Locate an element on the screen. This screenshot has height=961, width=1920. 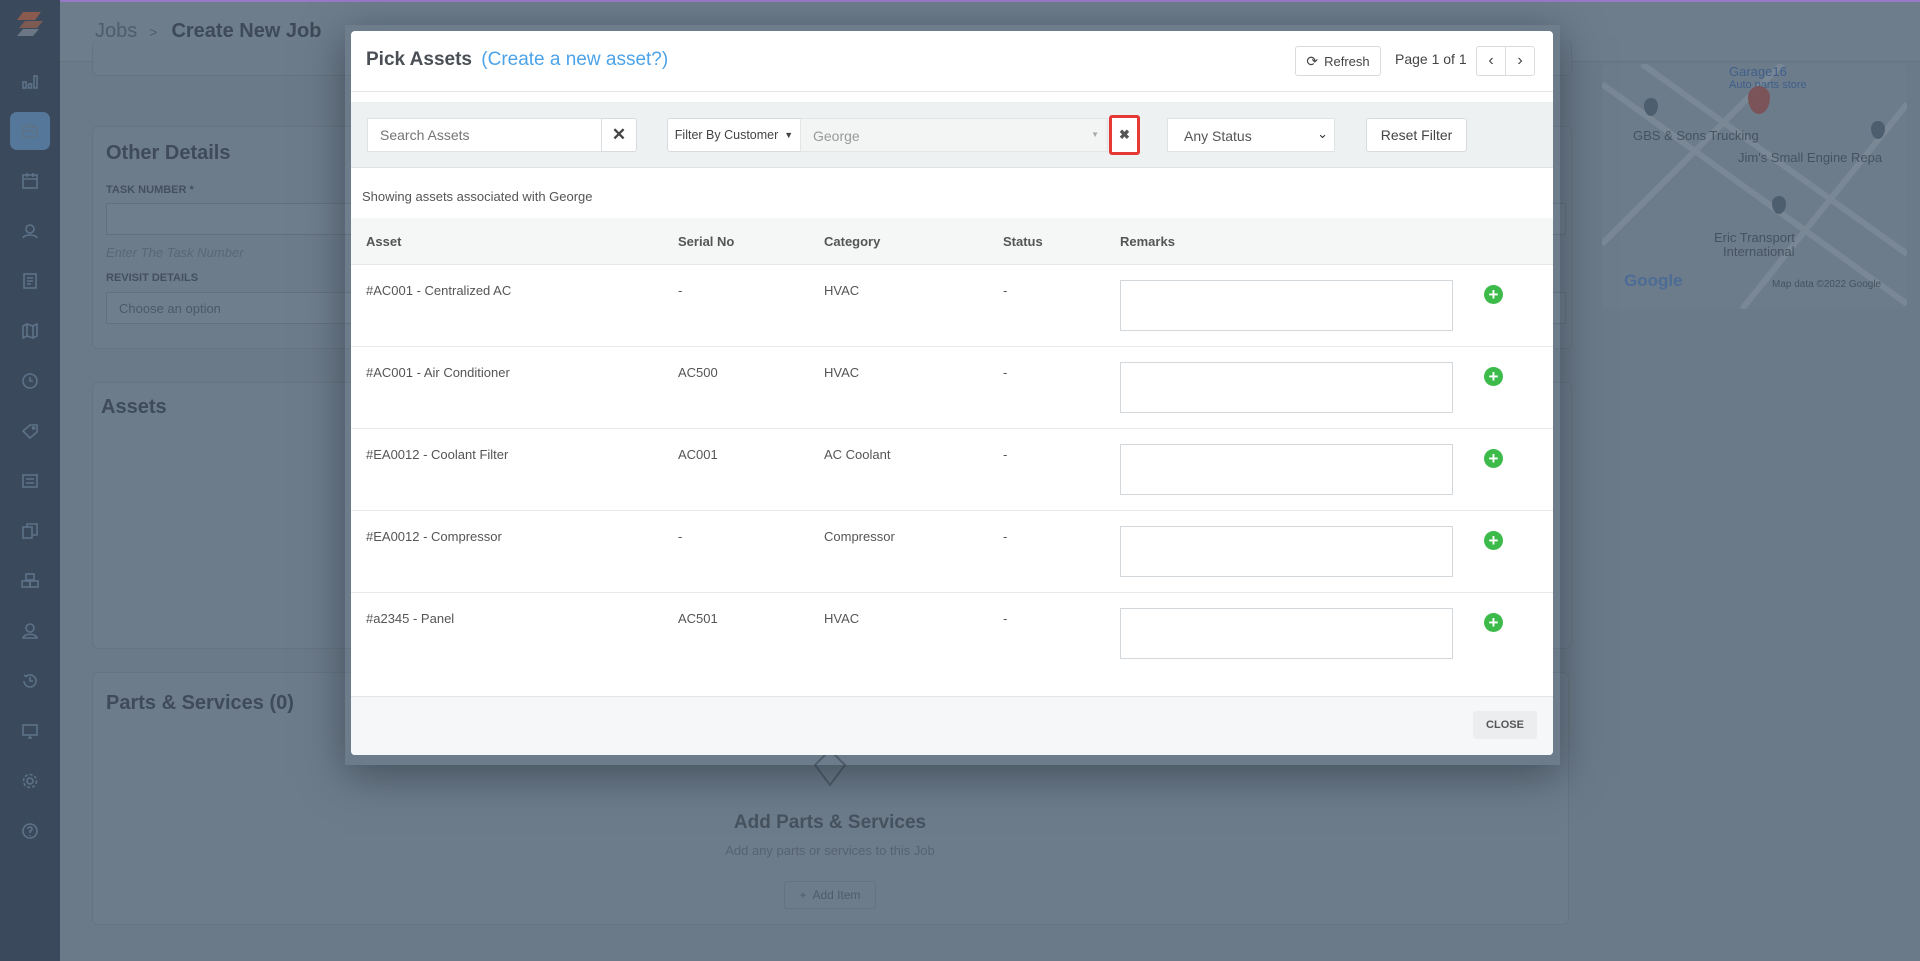
nav-settings is located at coordinates (30, 781).